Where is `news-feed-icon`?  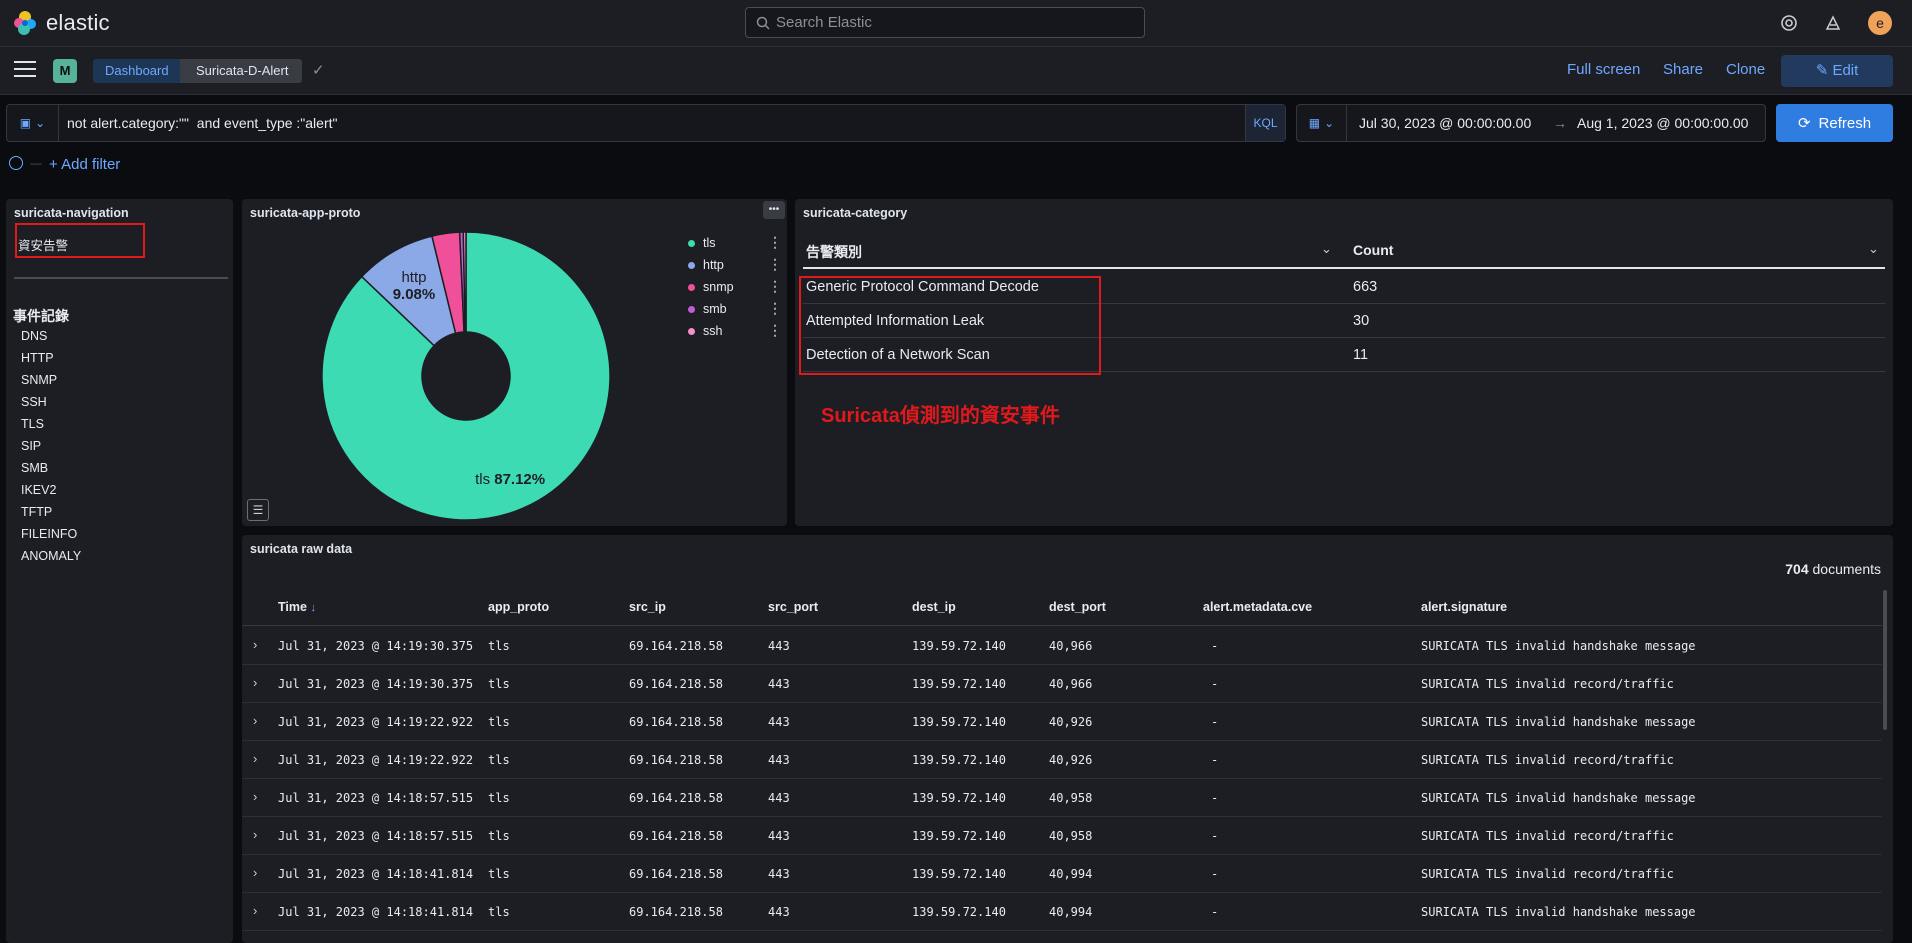
news-feed-icon is located at coordinates (1833, 23).